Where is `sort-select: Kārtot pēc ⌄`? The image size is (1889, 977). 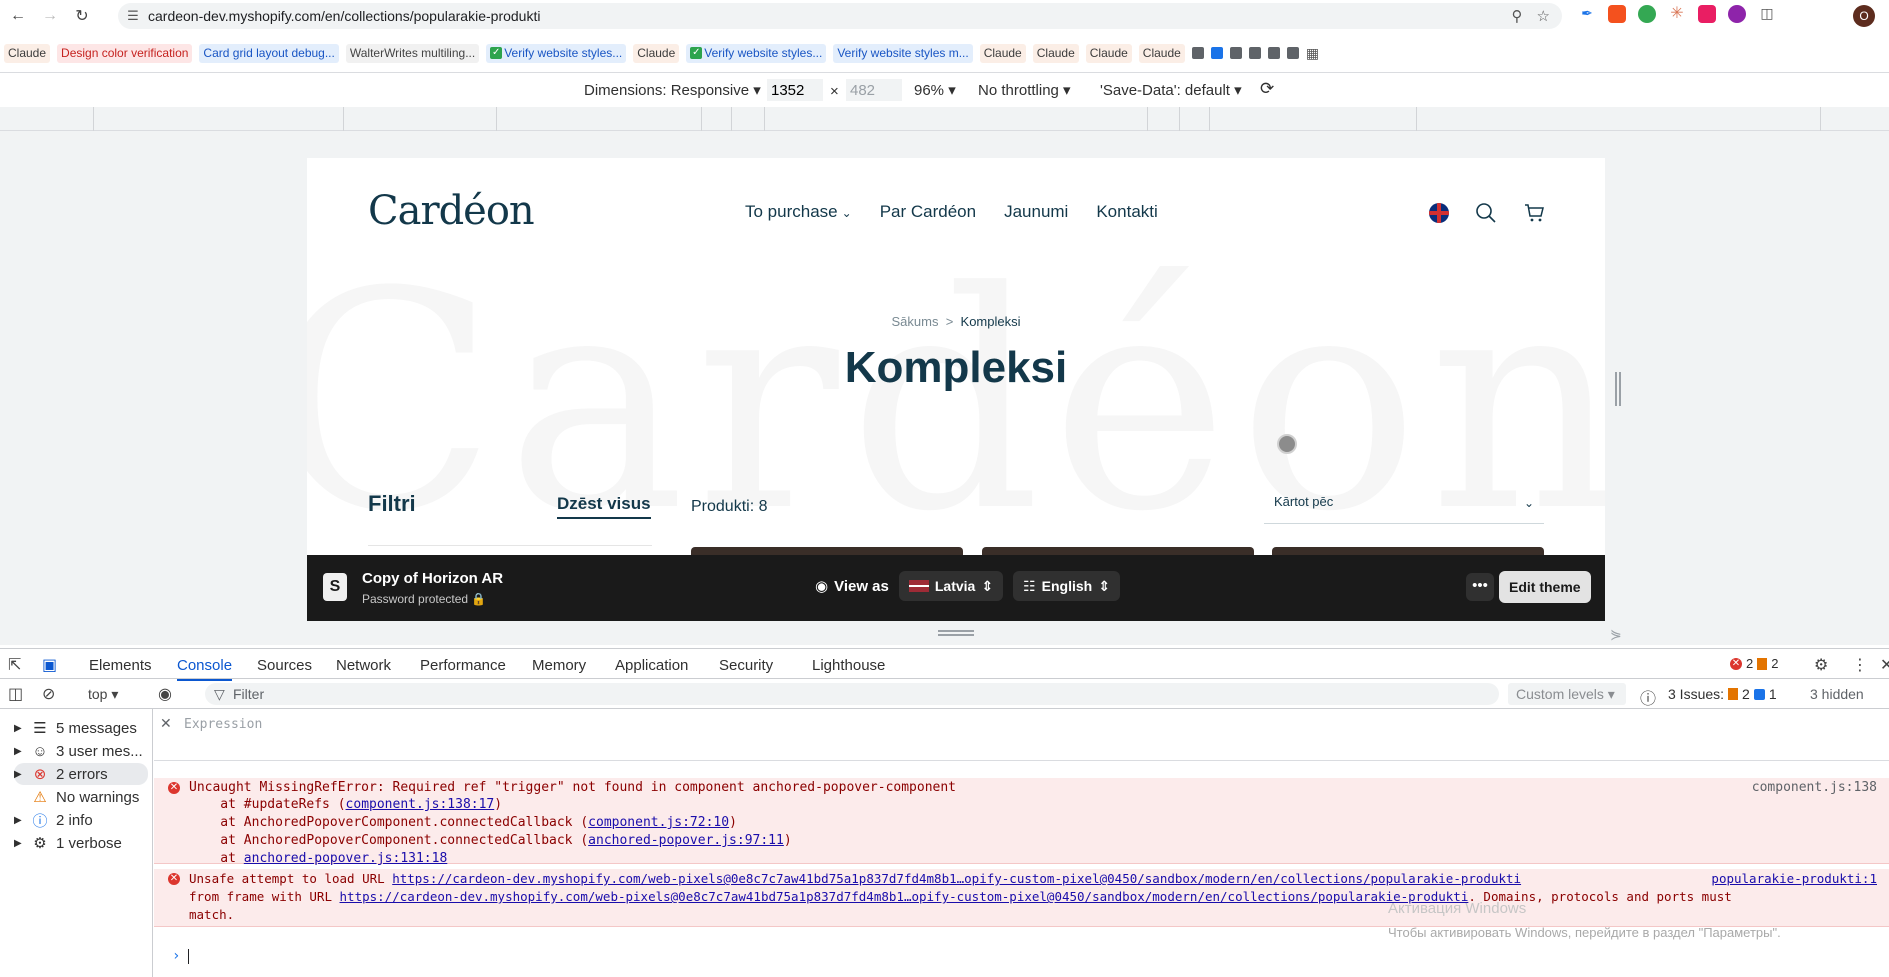 sort-select: Kārtot pēc ⌄ is located at coordinates (1404, 507).